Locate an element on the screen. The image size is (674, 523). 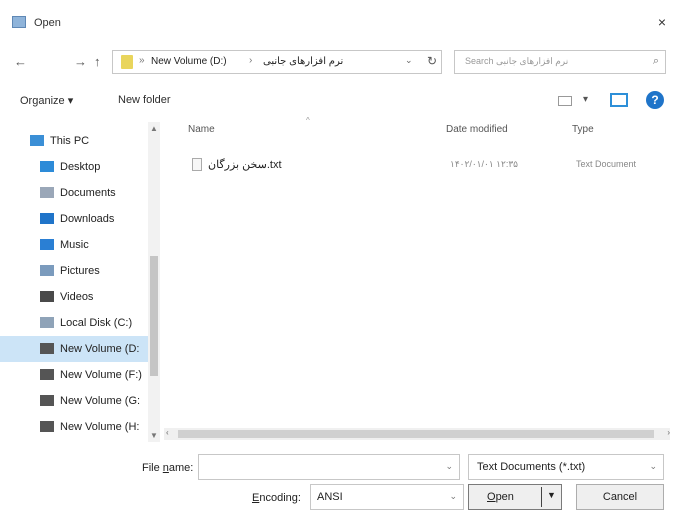
sidebar-item: Downloads is located at coordinates (74, 219).